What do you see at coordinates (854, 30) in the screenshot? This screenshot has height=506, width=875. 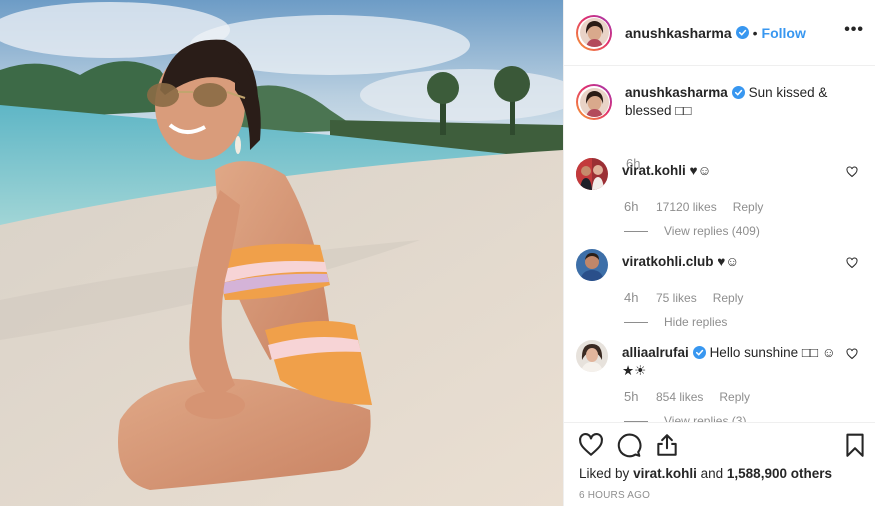 I see `more-options-icon: •••` at bounding box center [854, 30].